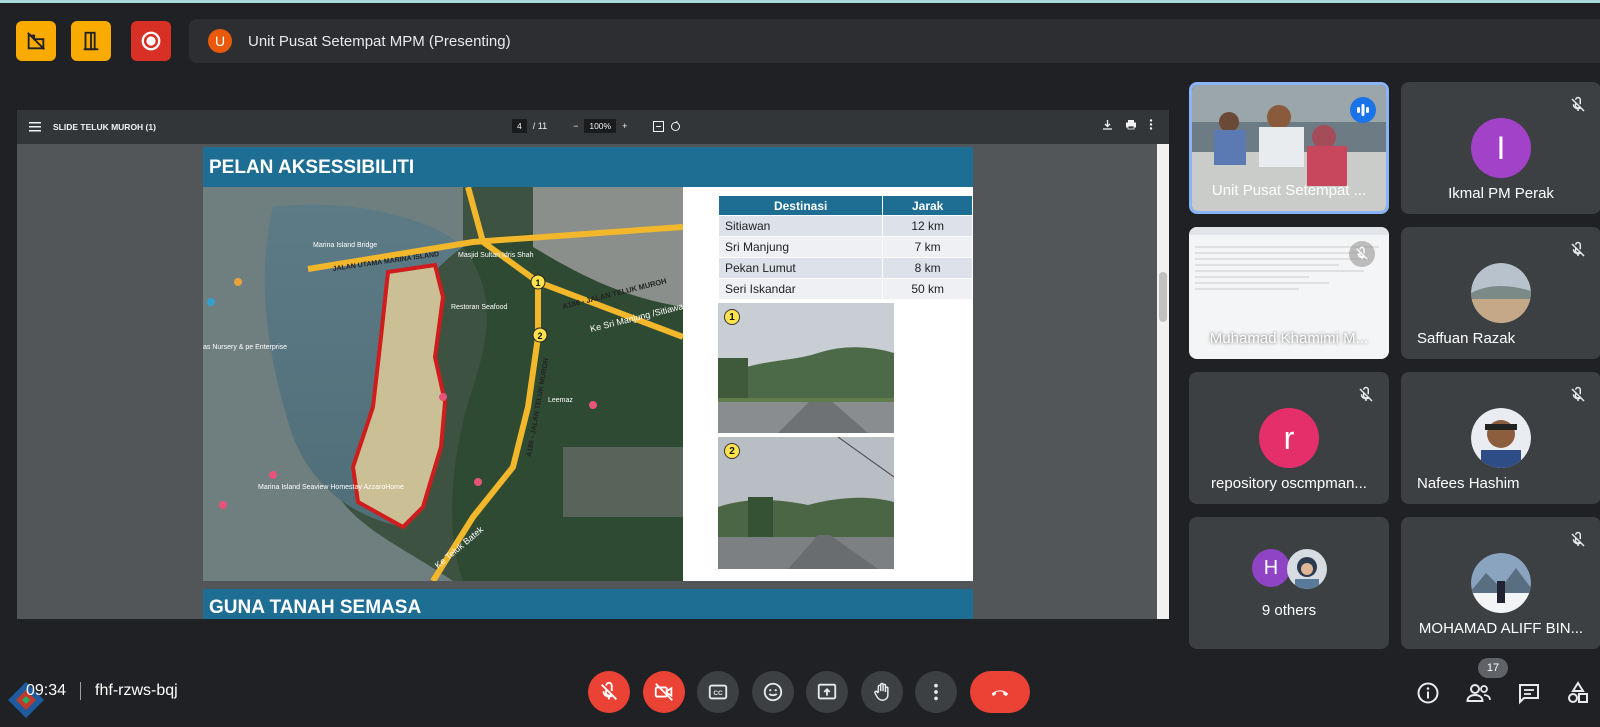  Describe the element at coordinates (379, 41) in the screenshot. I see `presenting-text: Unit Pusat Setempat MPM (Presenting)` at that location.